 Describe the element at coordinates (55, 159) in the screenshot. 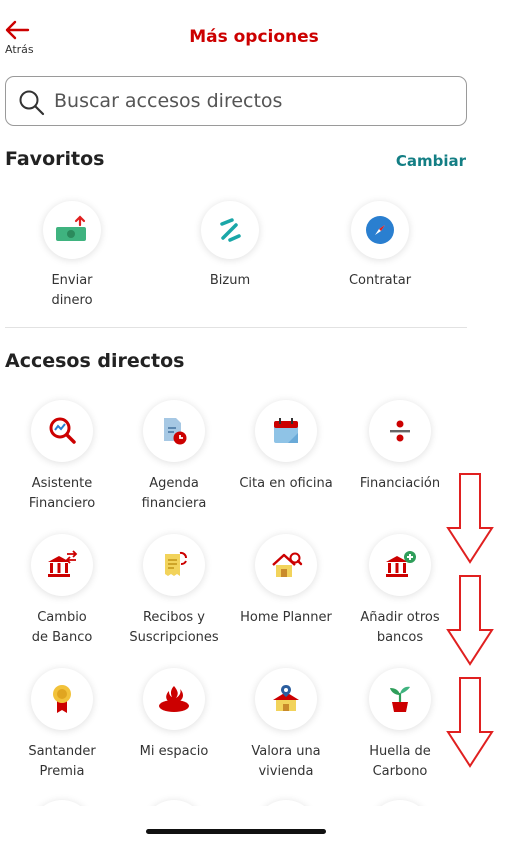

I see `favorites-title: Favoritos` at that location.